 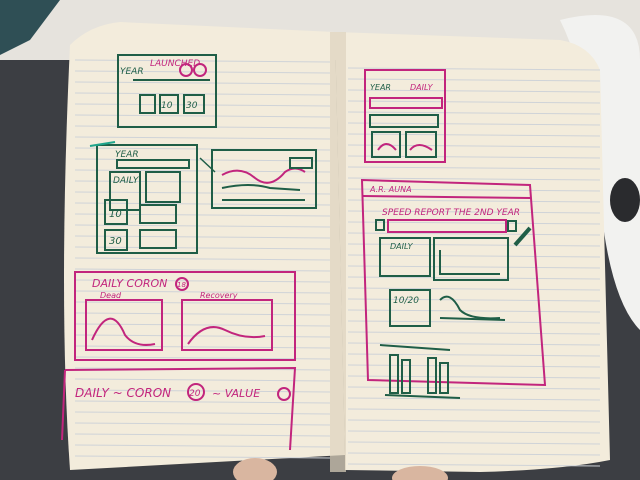 I want to click on left-bottom-title: DAILY ~ CORON, so click(x=123, y=393).